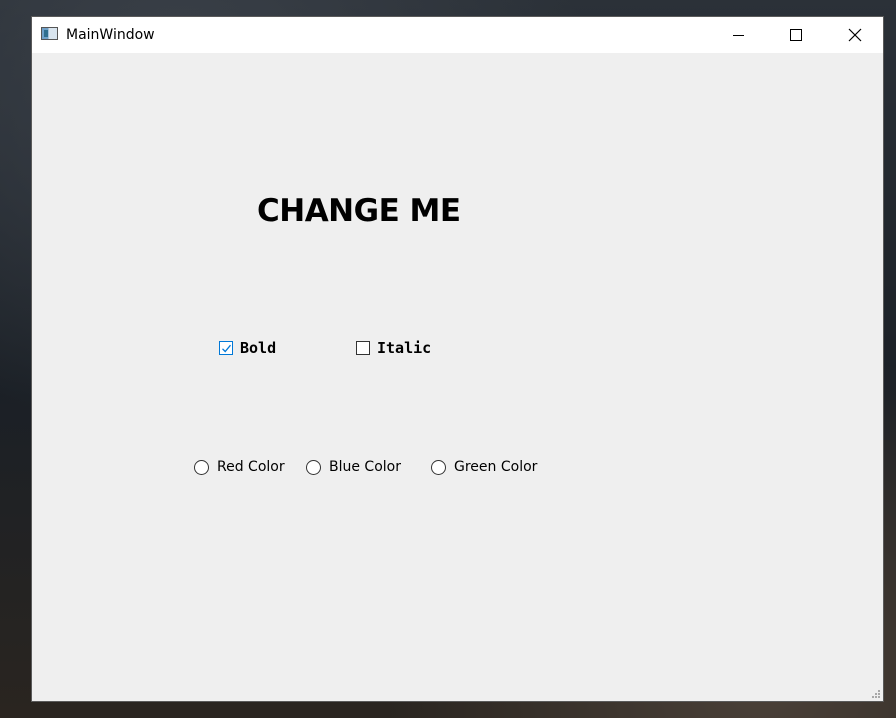 The image size is (896, 718). I want to click on minimize-icon, so click(738, 35).